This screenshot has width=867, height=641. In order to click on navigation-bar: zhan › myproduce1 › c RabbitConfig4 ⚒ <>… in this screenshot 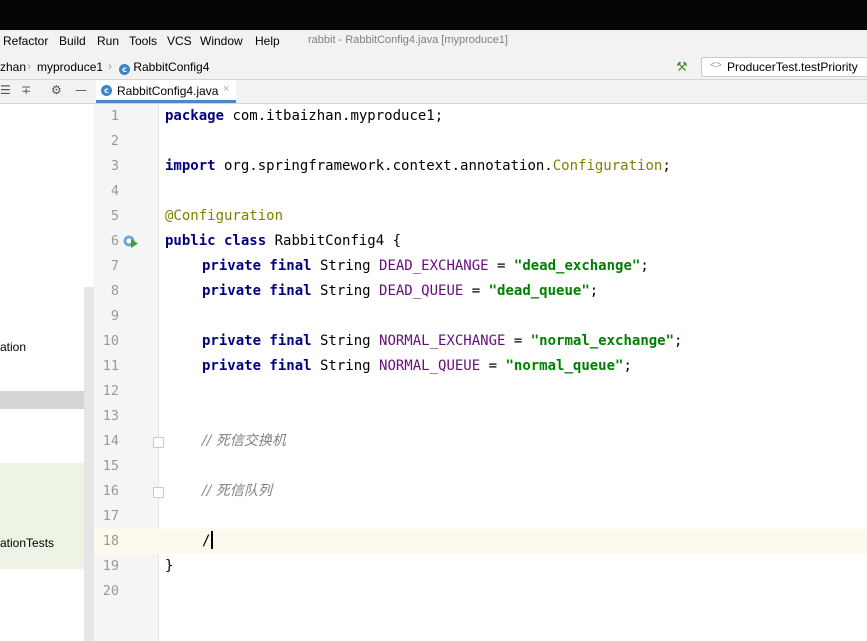, I will do `click(433, 67)`.